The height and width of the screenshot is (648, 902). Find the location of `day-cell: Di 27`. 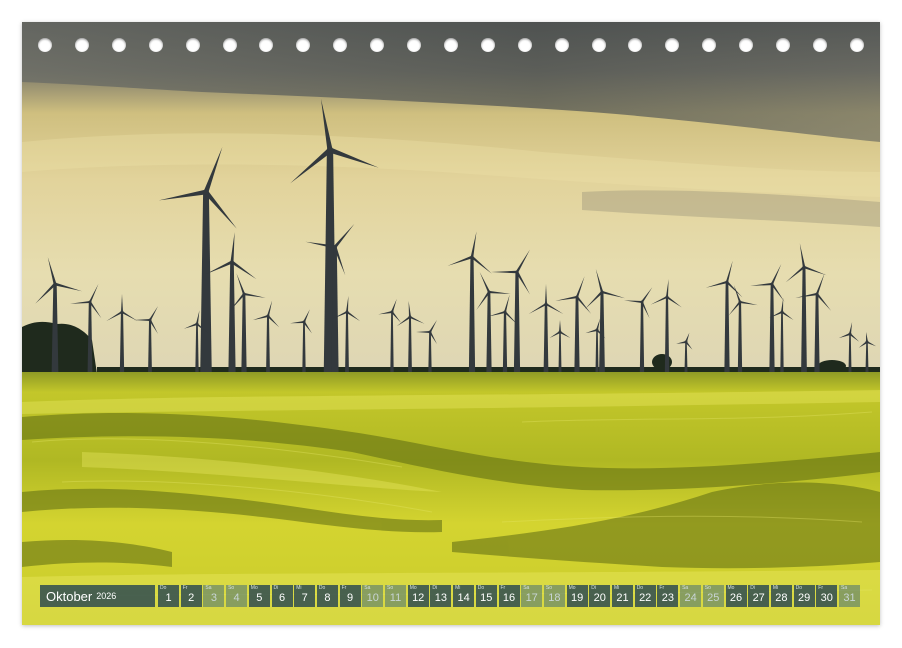

day-cell: Di 27 is located at coordinates (759, 596).